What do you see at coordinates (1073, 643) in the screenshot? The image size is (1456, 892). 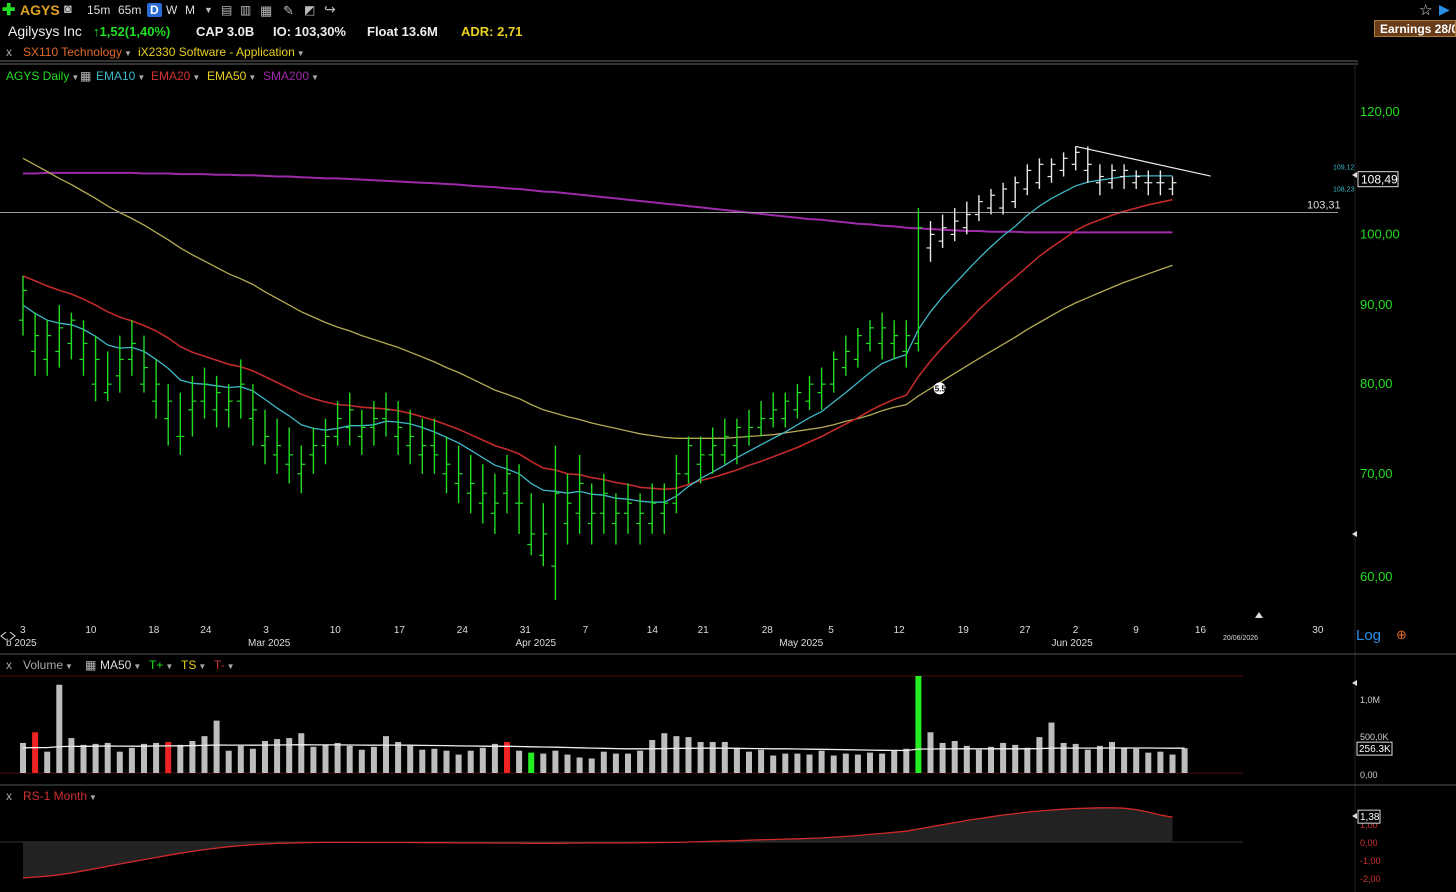 I see `x-month-label: Jun 2025` at bounding box center [1073, 643].